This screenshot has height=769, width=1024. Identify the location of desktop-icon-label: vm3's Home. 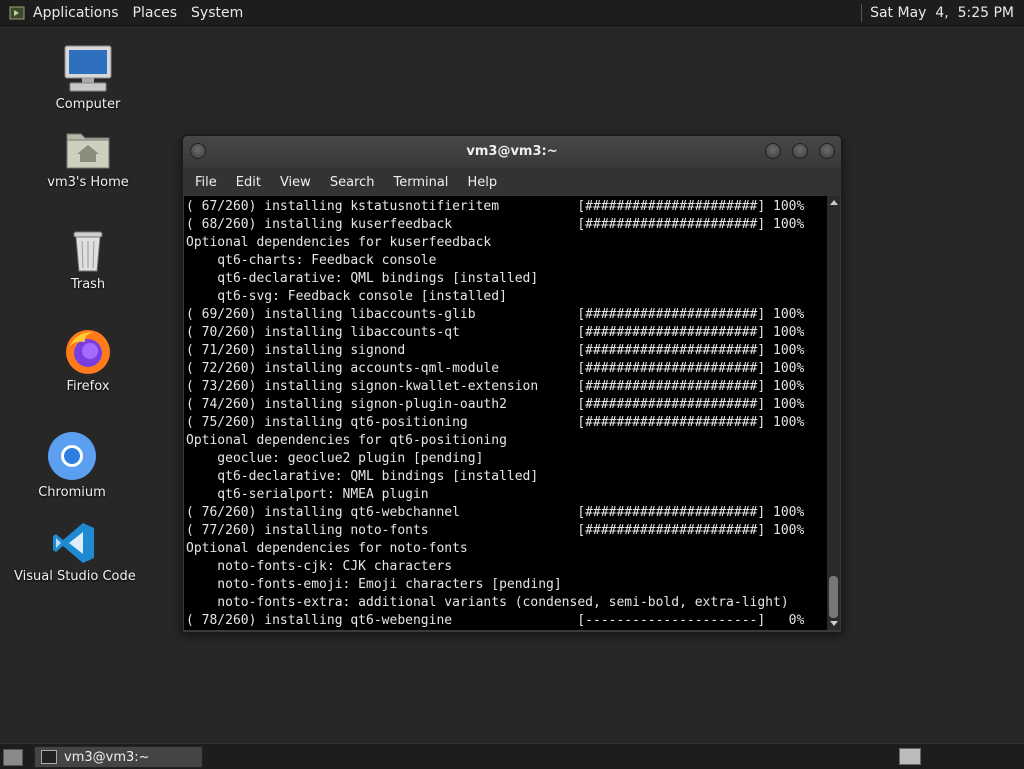
(88, 182).